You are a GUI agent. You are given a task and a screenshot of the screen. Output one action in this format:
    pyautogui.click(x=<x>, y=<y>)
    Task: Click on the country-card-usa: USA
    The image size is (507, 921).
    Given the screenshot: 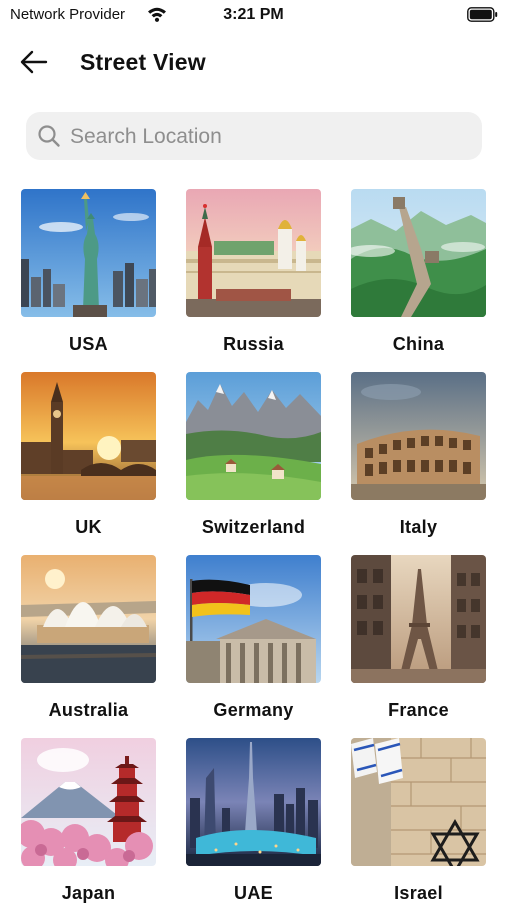 What is the action you would take?
    pyautogui.click(x=88, y=280)
    